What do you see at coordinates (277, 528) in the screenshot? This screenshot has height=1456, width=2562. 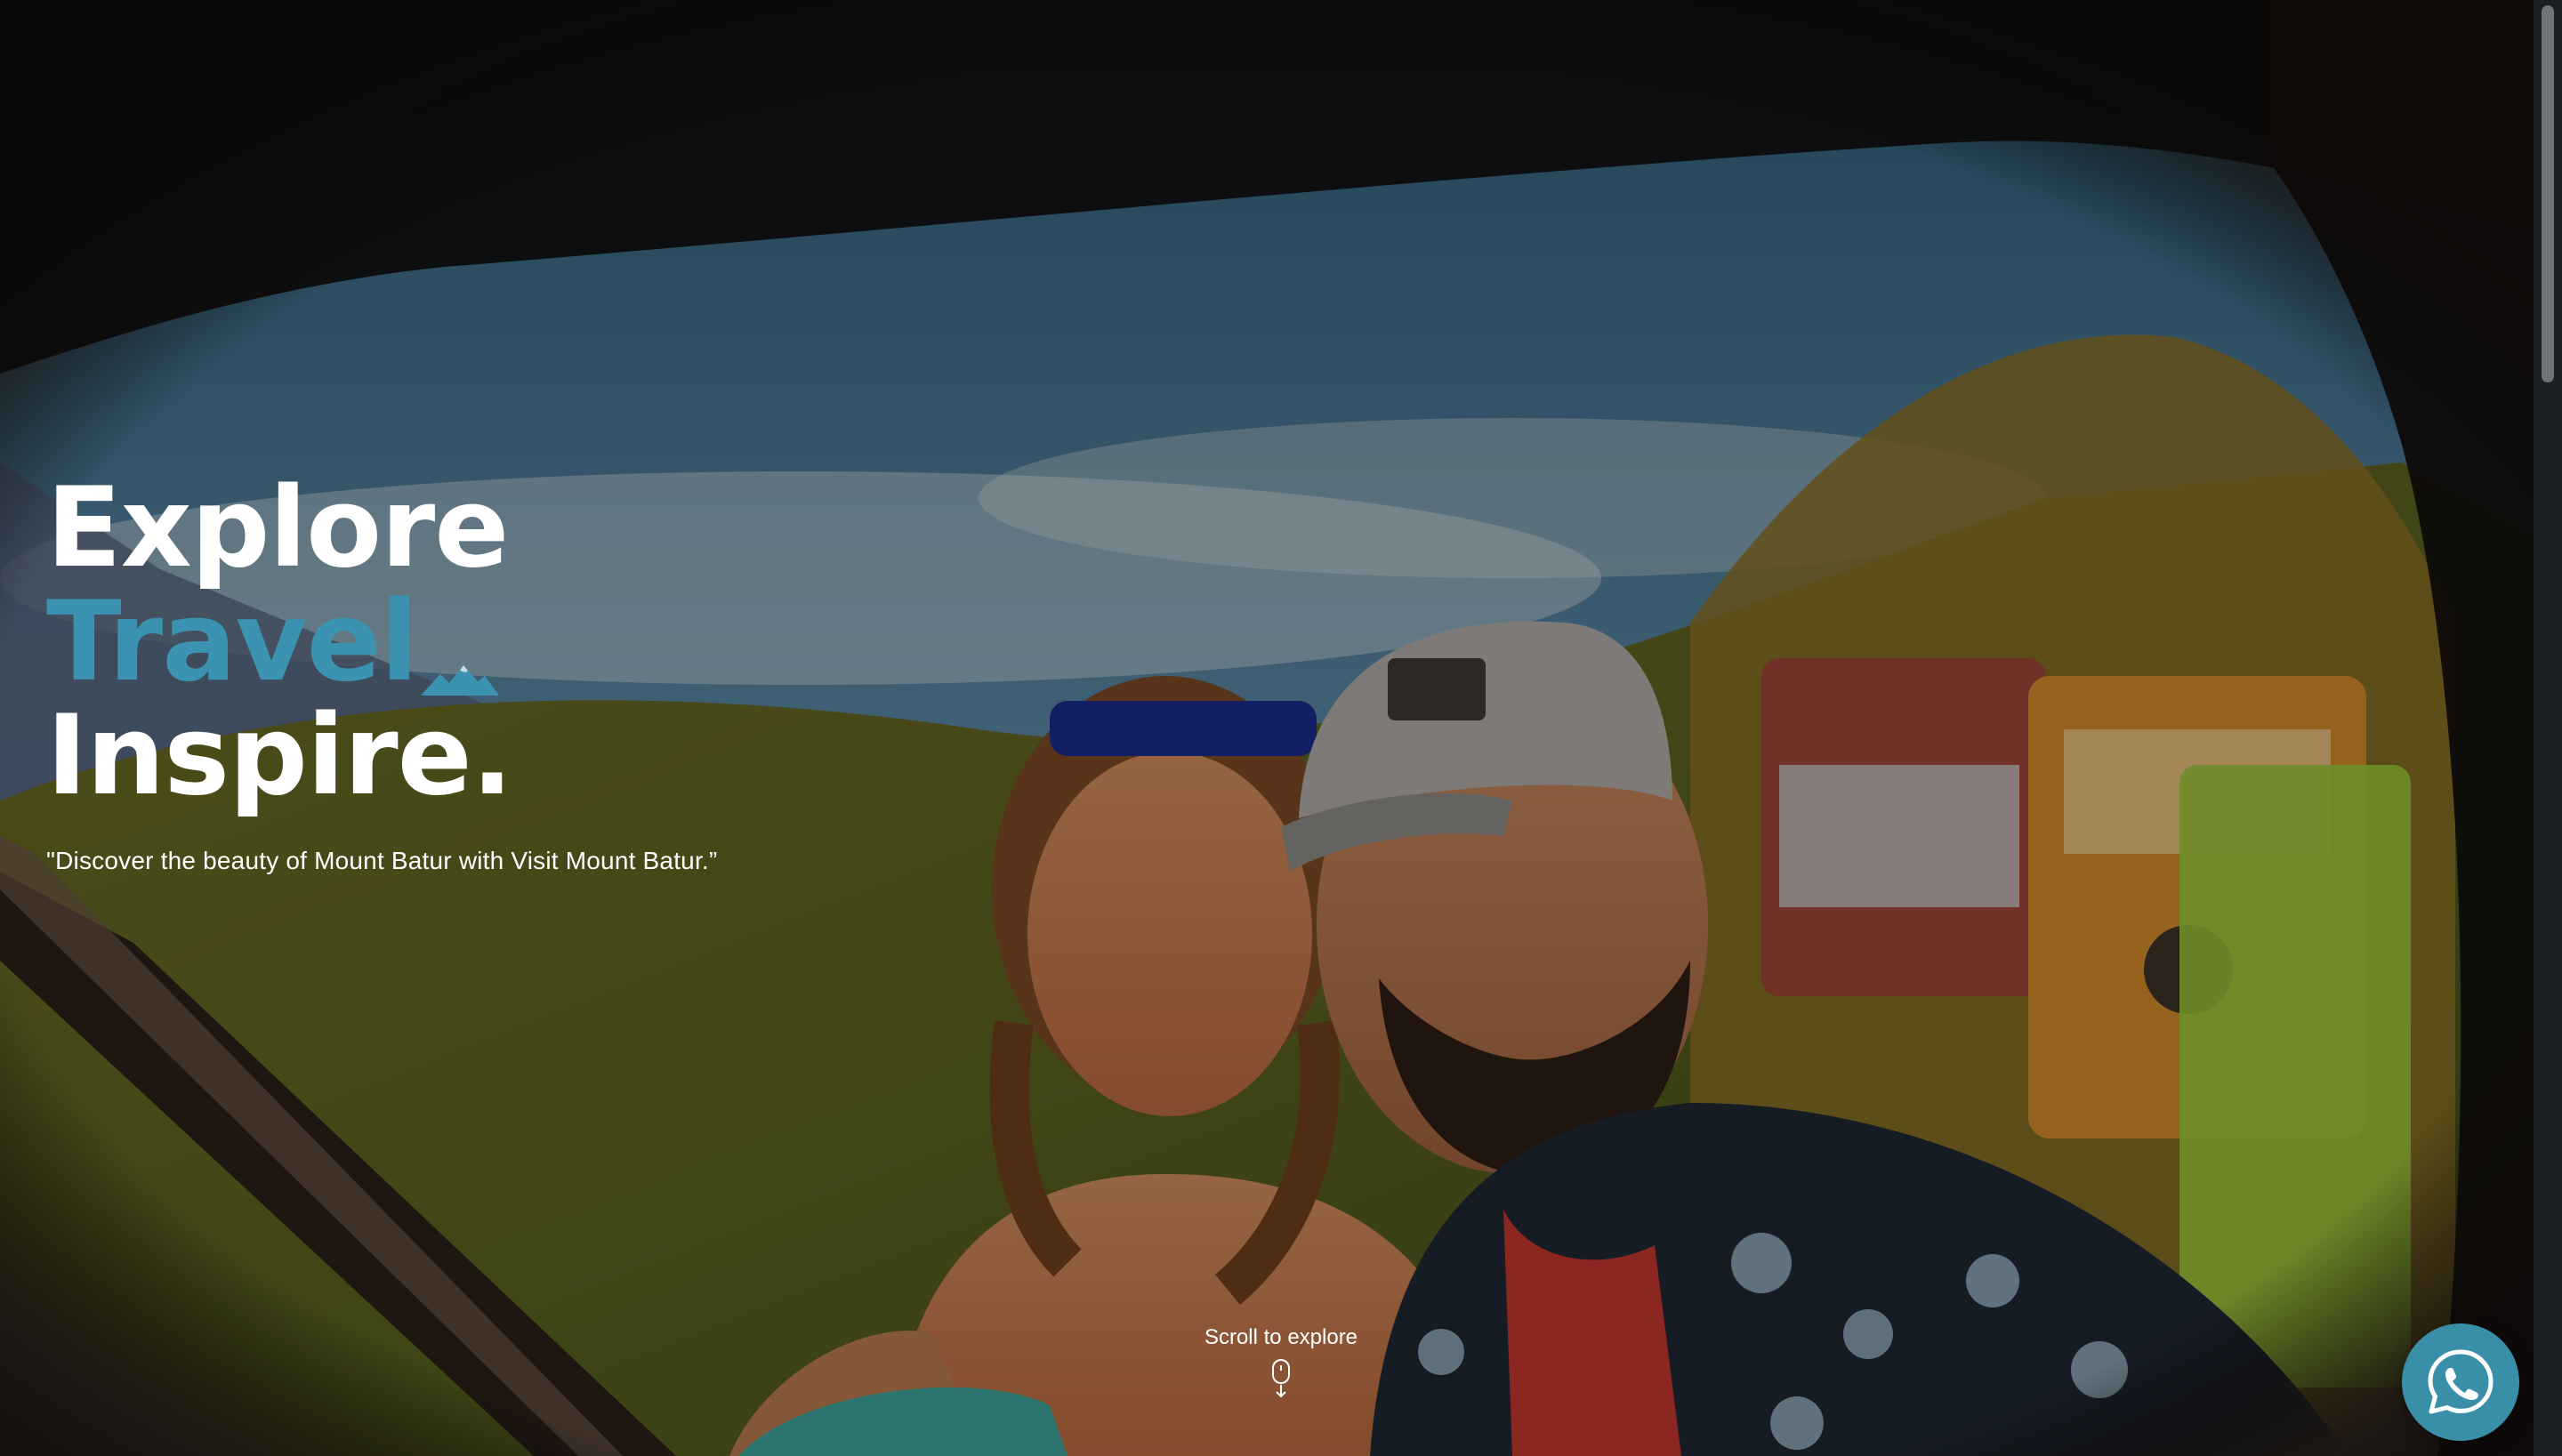 I see `headline-explore: Explore` at bounding box center [277, 528].